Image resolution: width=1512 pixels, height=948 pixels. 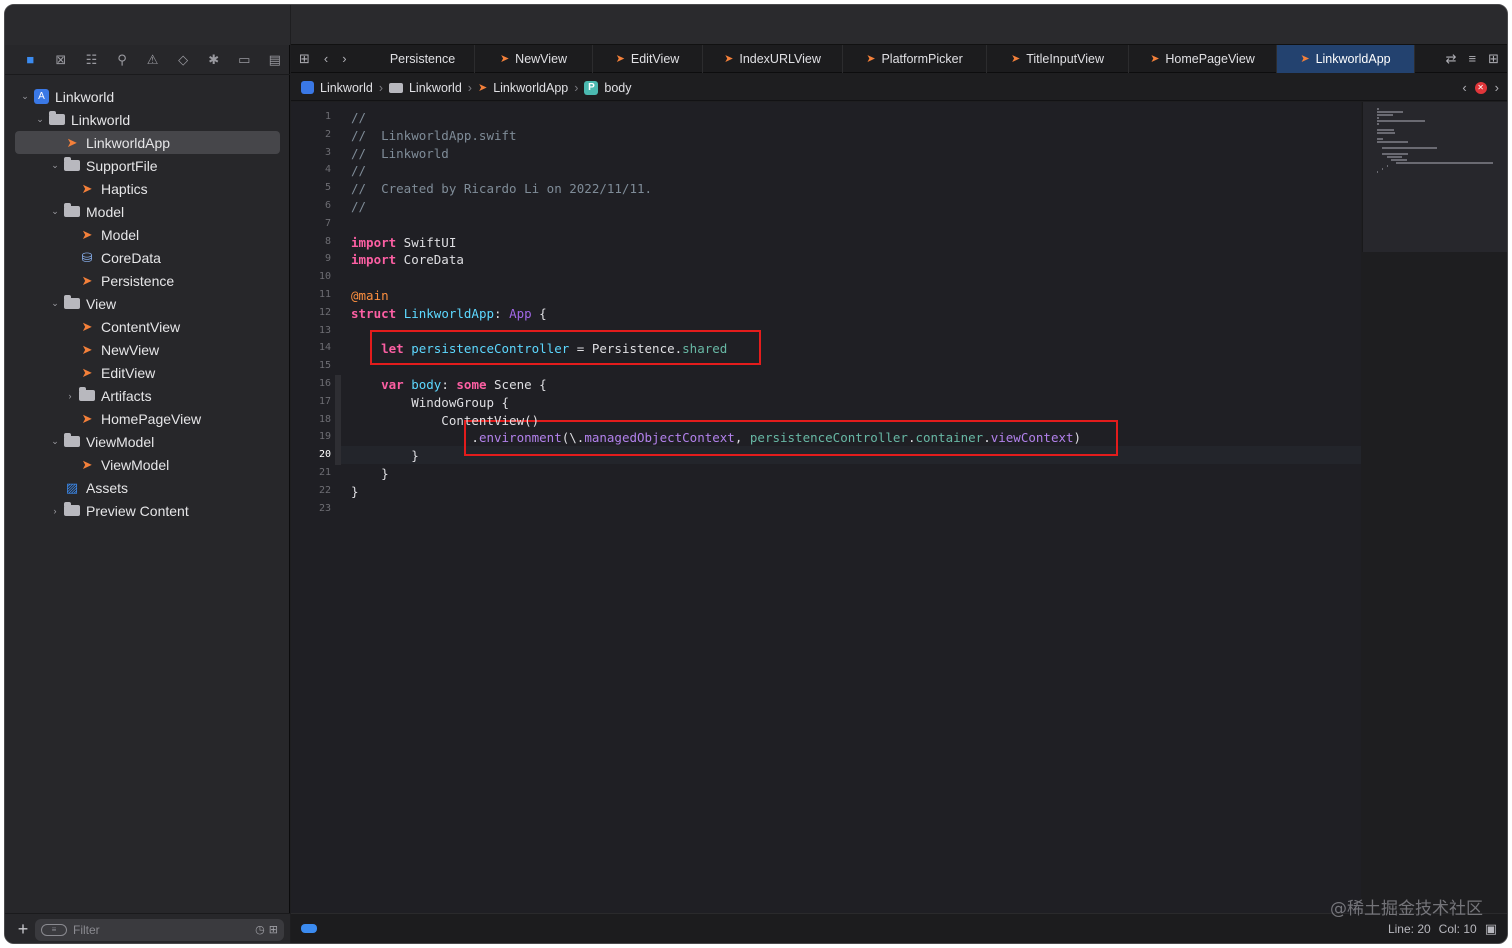 I want to click on tree-item: › Artifacts, so click(x=147, y=395).